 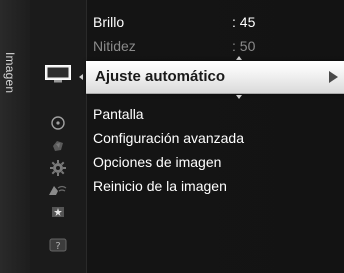 What do you see at coordinates (108, 22) in the screenshot?
I see `menu-item-brillo: Brillo` at bounding box center [108, 22].